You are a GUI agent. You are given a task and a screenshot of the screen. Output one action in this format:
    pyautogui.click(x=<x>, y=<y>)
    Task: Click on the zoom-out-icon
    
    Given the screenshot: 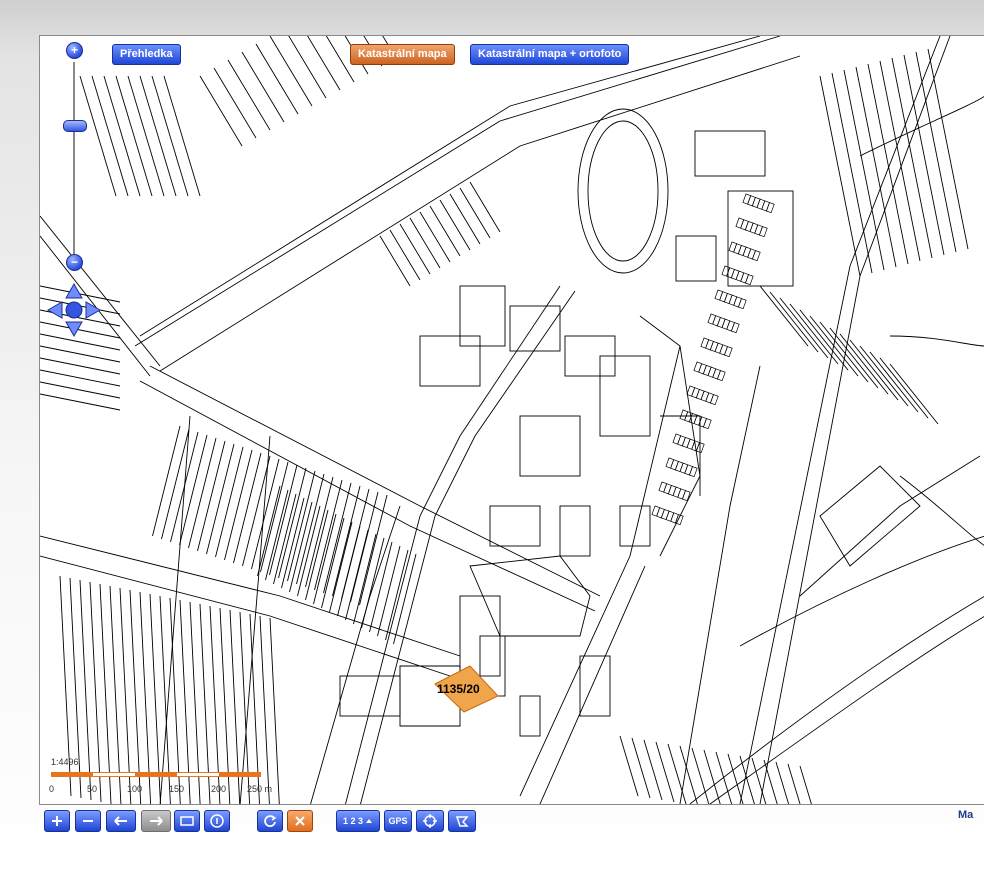 What is the action you would take?
    pyautogui.click(x=88, y=821)
    